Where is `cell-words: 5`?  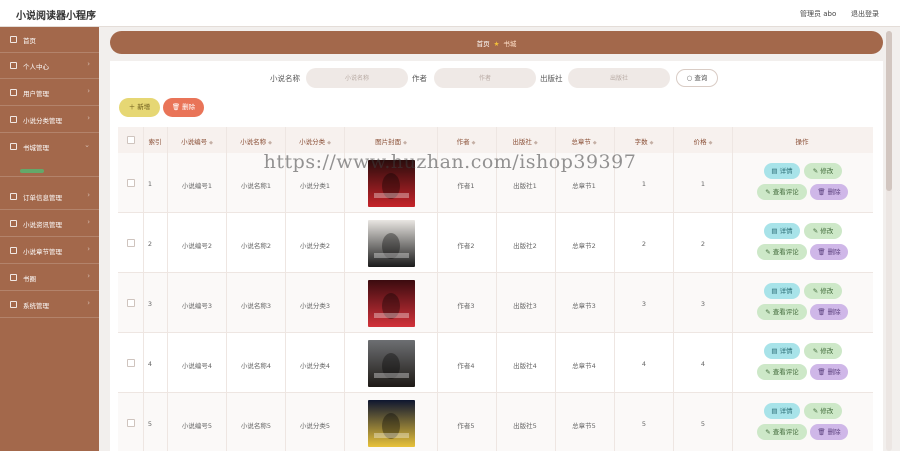
cell-words: 5 is located at coordinates (644, 424).